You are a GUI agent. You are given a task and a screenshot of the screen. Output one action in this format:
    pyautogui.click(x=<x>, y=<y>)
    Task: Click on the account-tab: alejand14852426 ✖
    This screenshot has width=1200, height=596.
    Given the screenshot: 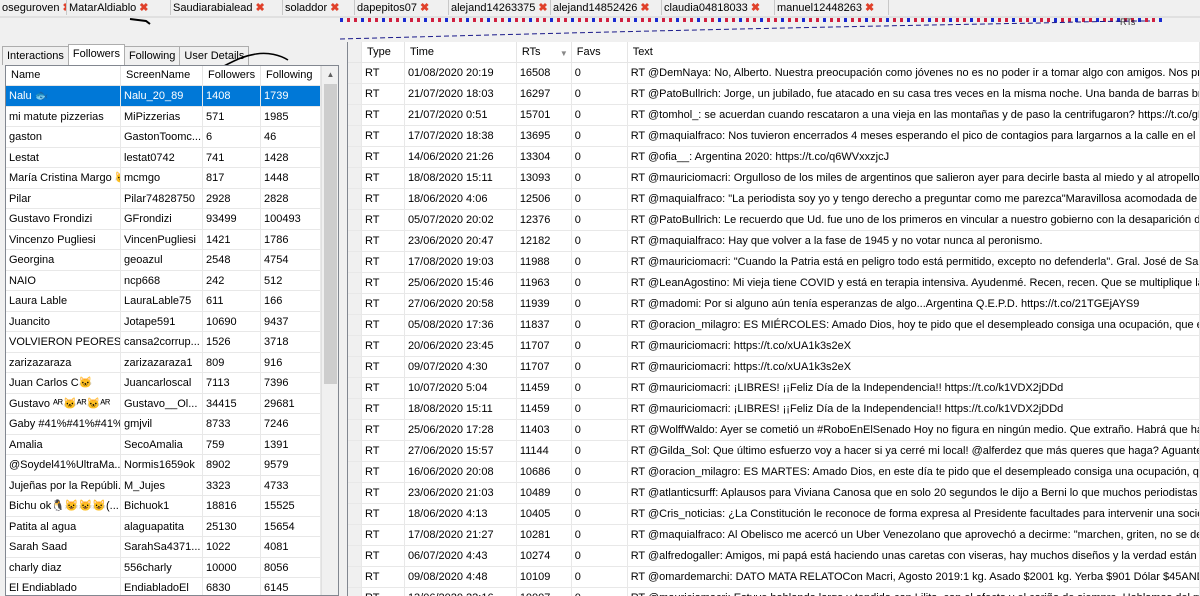 What is the action you would take?
    pyautogui.click(x=606, y=7)
    